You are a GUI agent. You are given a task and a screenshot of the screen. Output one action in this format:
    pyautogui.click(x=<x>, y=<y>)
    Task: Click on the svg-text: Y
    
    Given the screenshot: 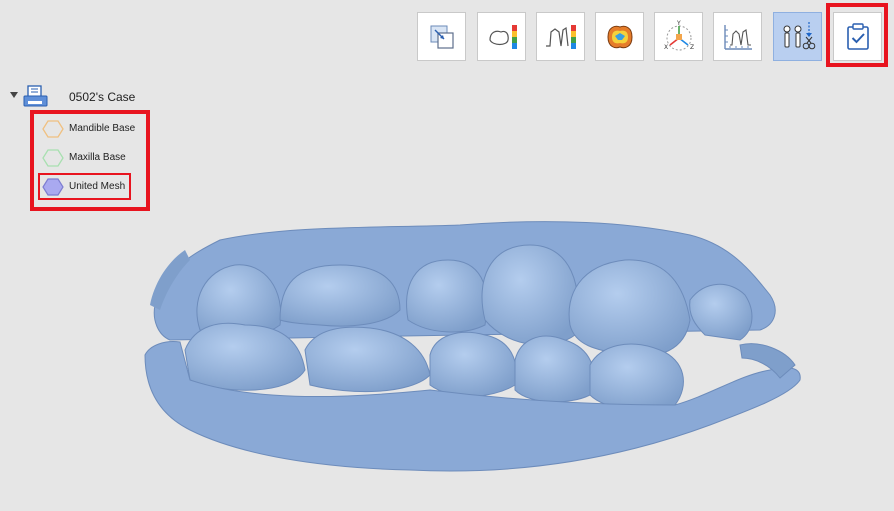 What is the action you would take?
    pyautogui.click(x=678, y=23)
    